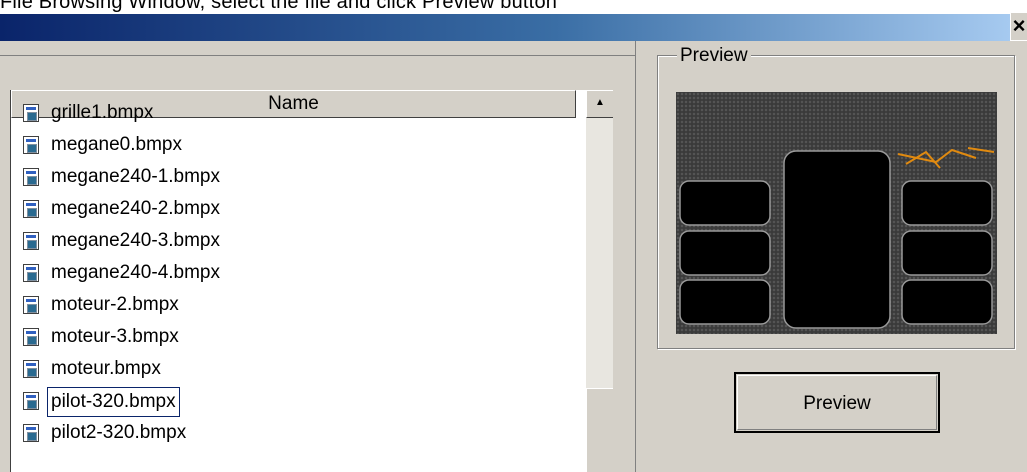  What do you see at coordinates (291, 242) in the screenshot?
I see `list-item: megane240-3.bmpx` at bounding box center [291, 242].